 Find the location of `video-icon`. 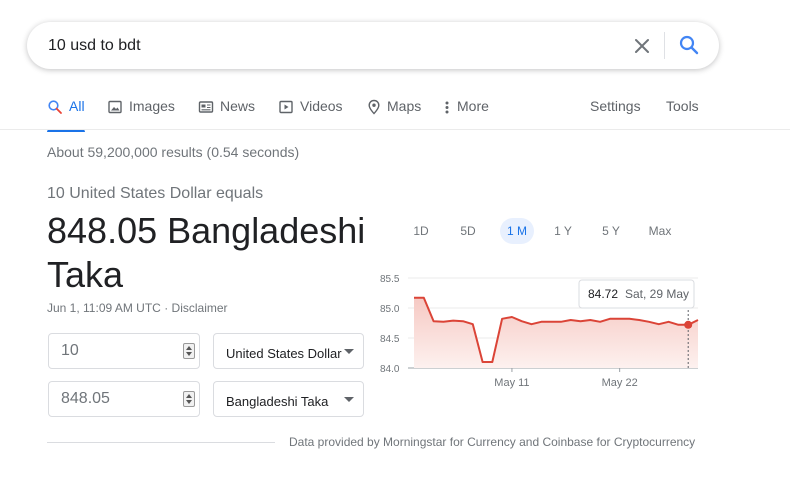

video-icon is located at coordinates (286, 107).